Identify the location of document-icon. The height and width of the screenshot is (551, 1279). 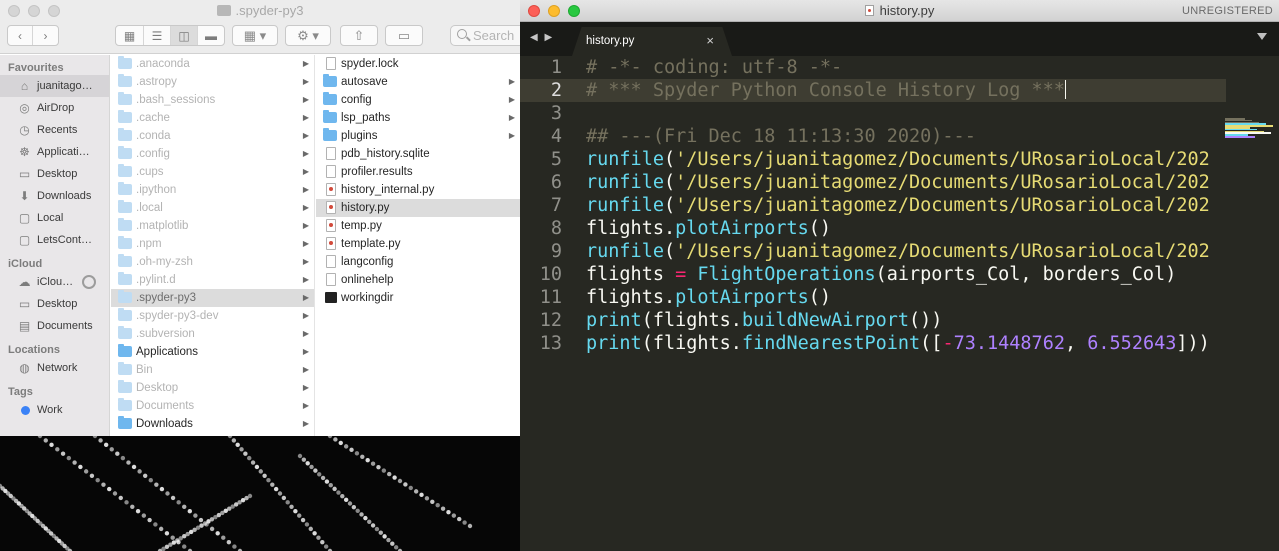
(331, 279).